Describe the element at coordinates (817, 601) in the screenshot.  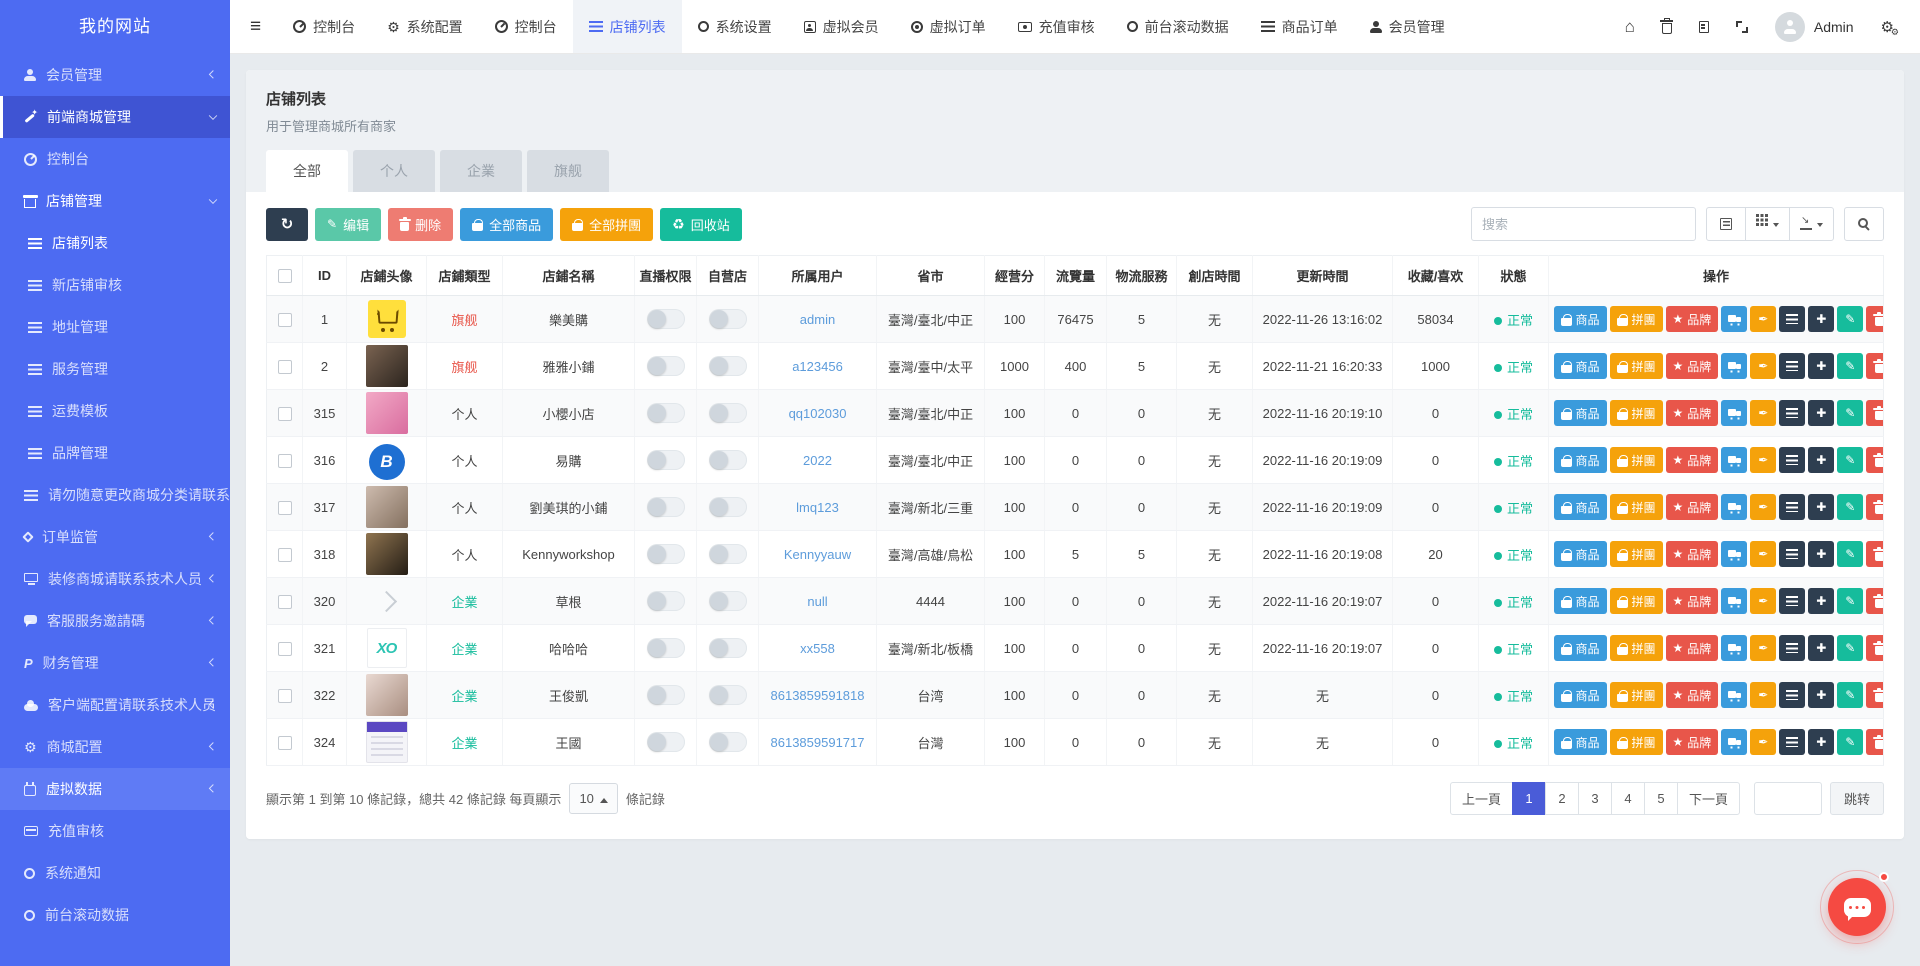
I see `user-link: null` at that location.